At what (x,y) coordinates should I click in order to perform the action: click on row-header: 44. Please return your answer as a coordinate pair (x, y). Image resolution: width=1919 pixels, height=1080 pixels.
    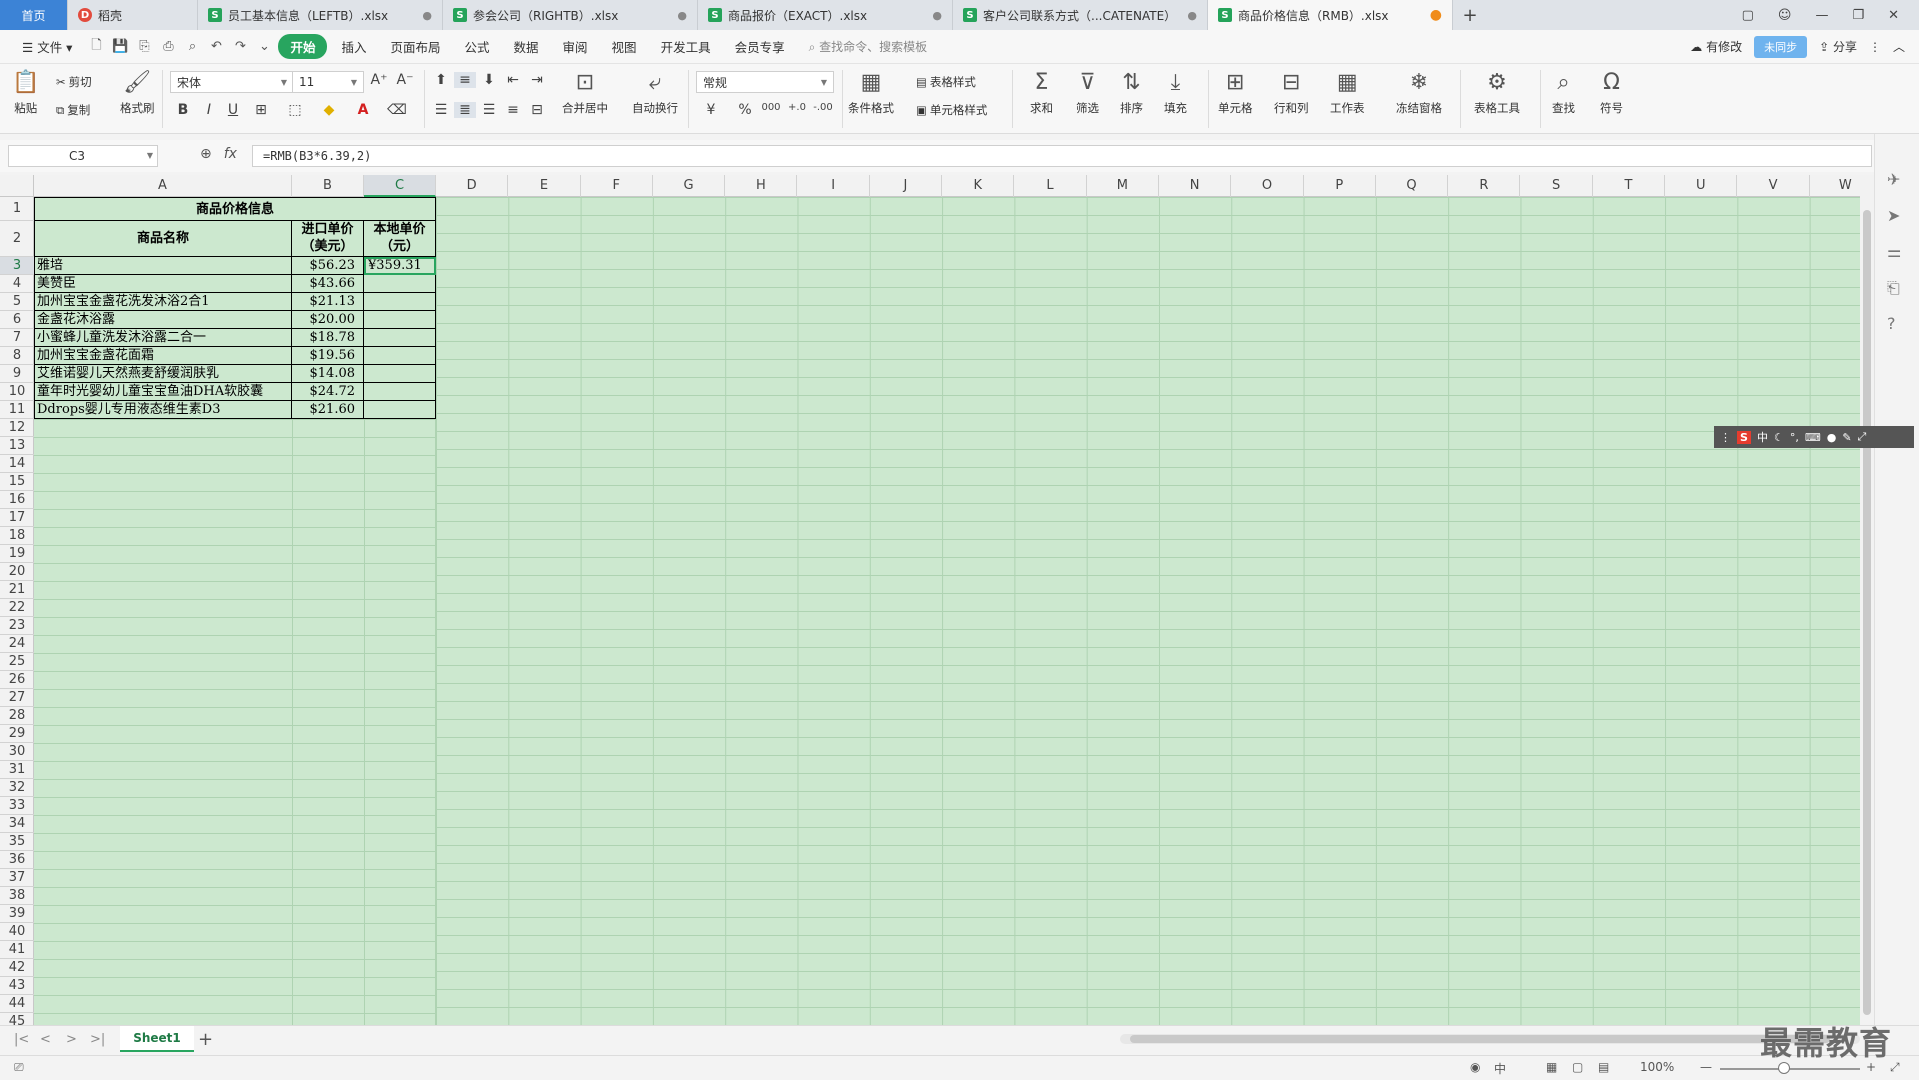
    Looking at the image, I should click on (17, 1004).